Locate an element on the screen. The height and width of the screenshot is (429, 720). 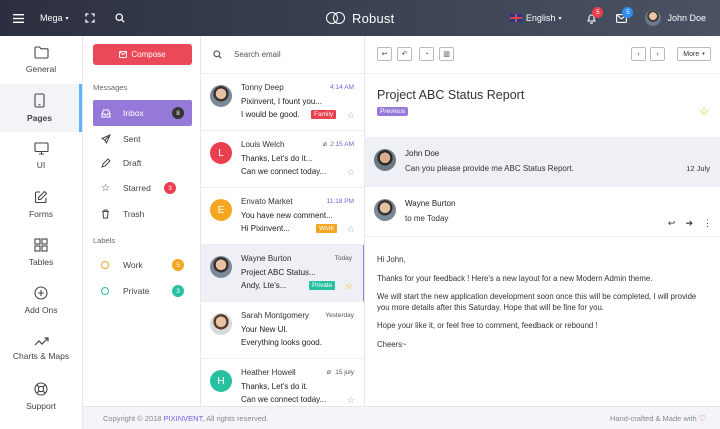
mail-sender: Sarah Montgomery is located at coordinates (275, 315).